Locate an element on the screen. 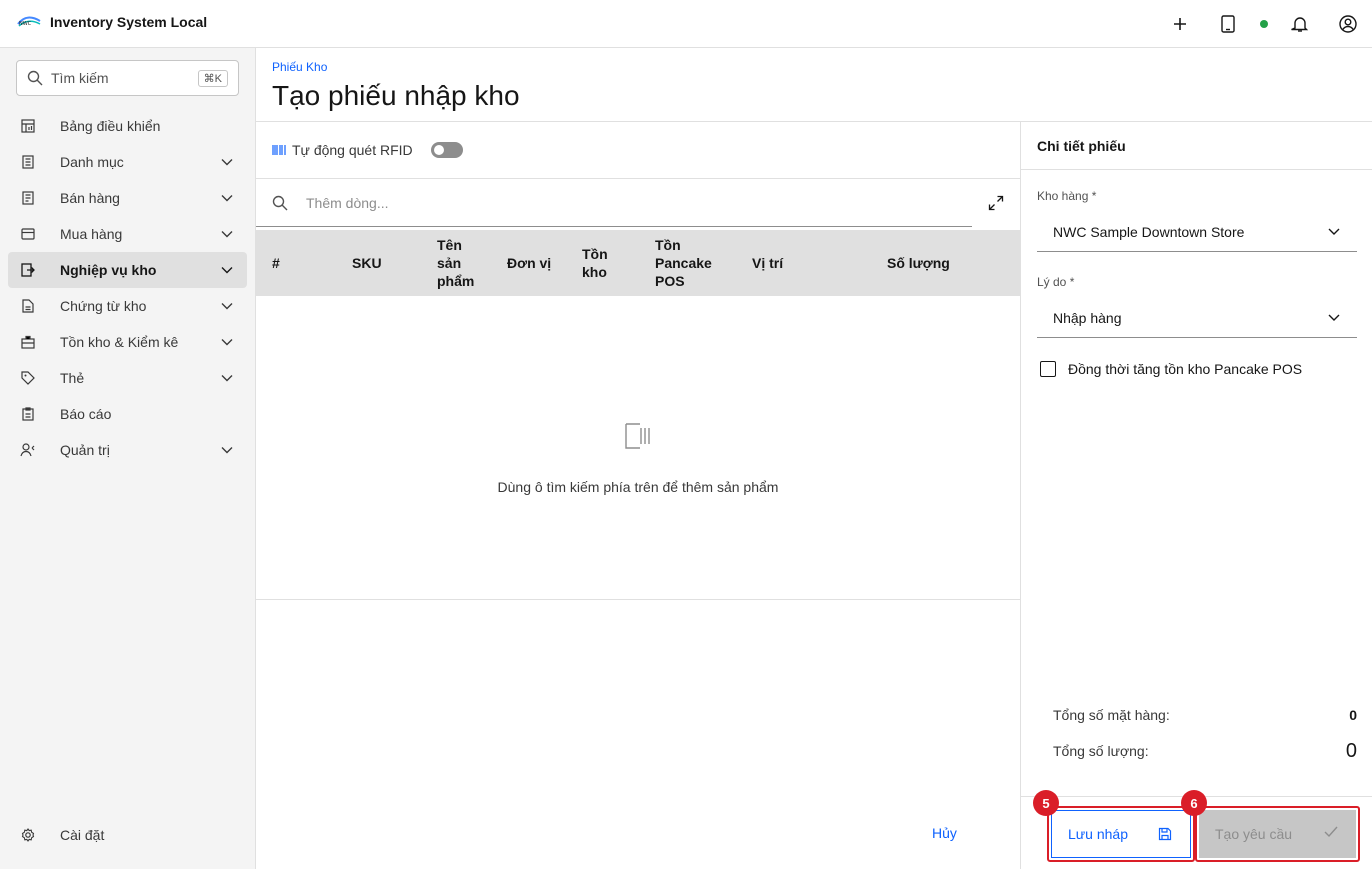 The width and height of the screenshot is (1372, 869). sidebar-item-purchase: Mua hàng is located at coordinates (127, 234).